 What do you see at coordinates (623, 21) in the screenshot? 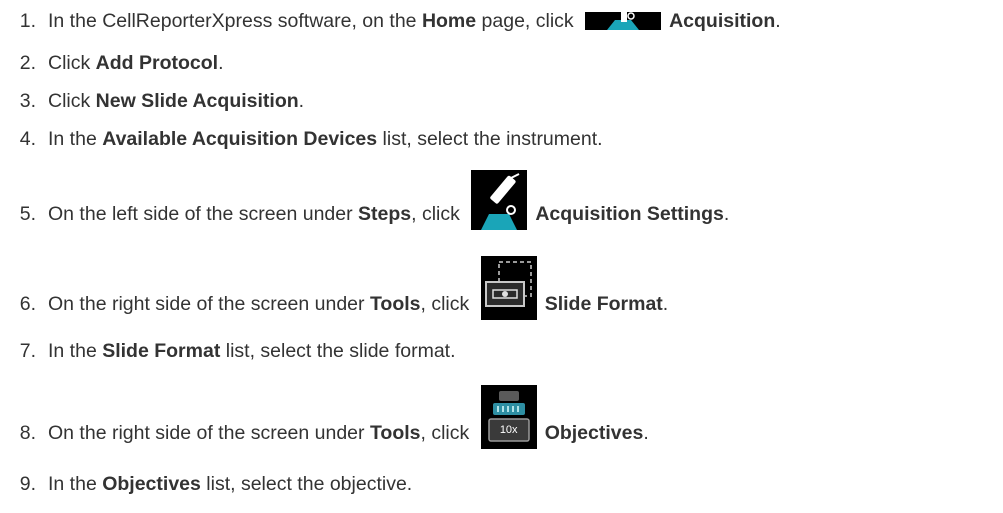
I see `acquisition-icon` at bounding box center [623, 21].